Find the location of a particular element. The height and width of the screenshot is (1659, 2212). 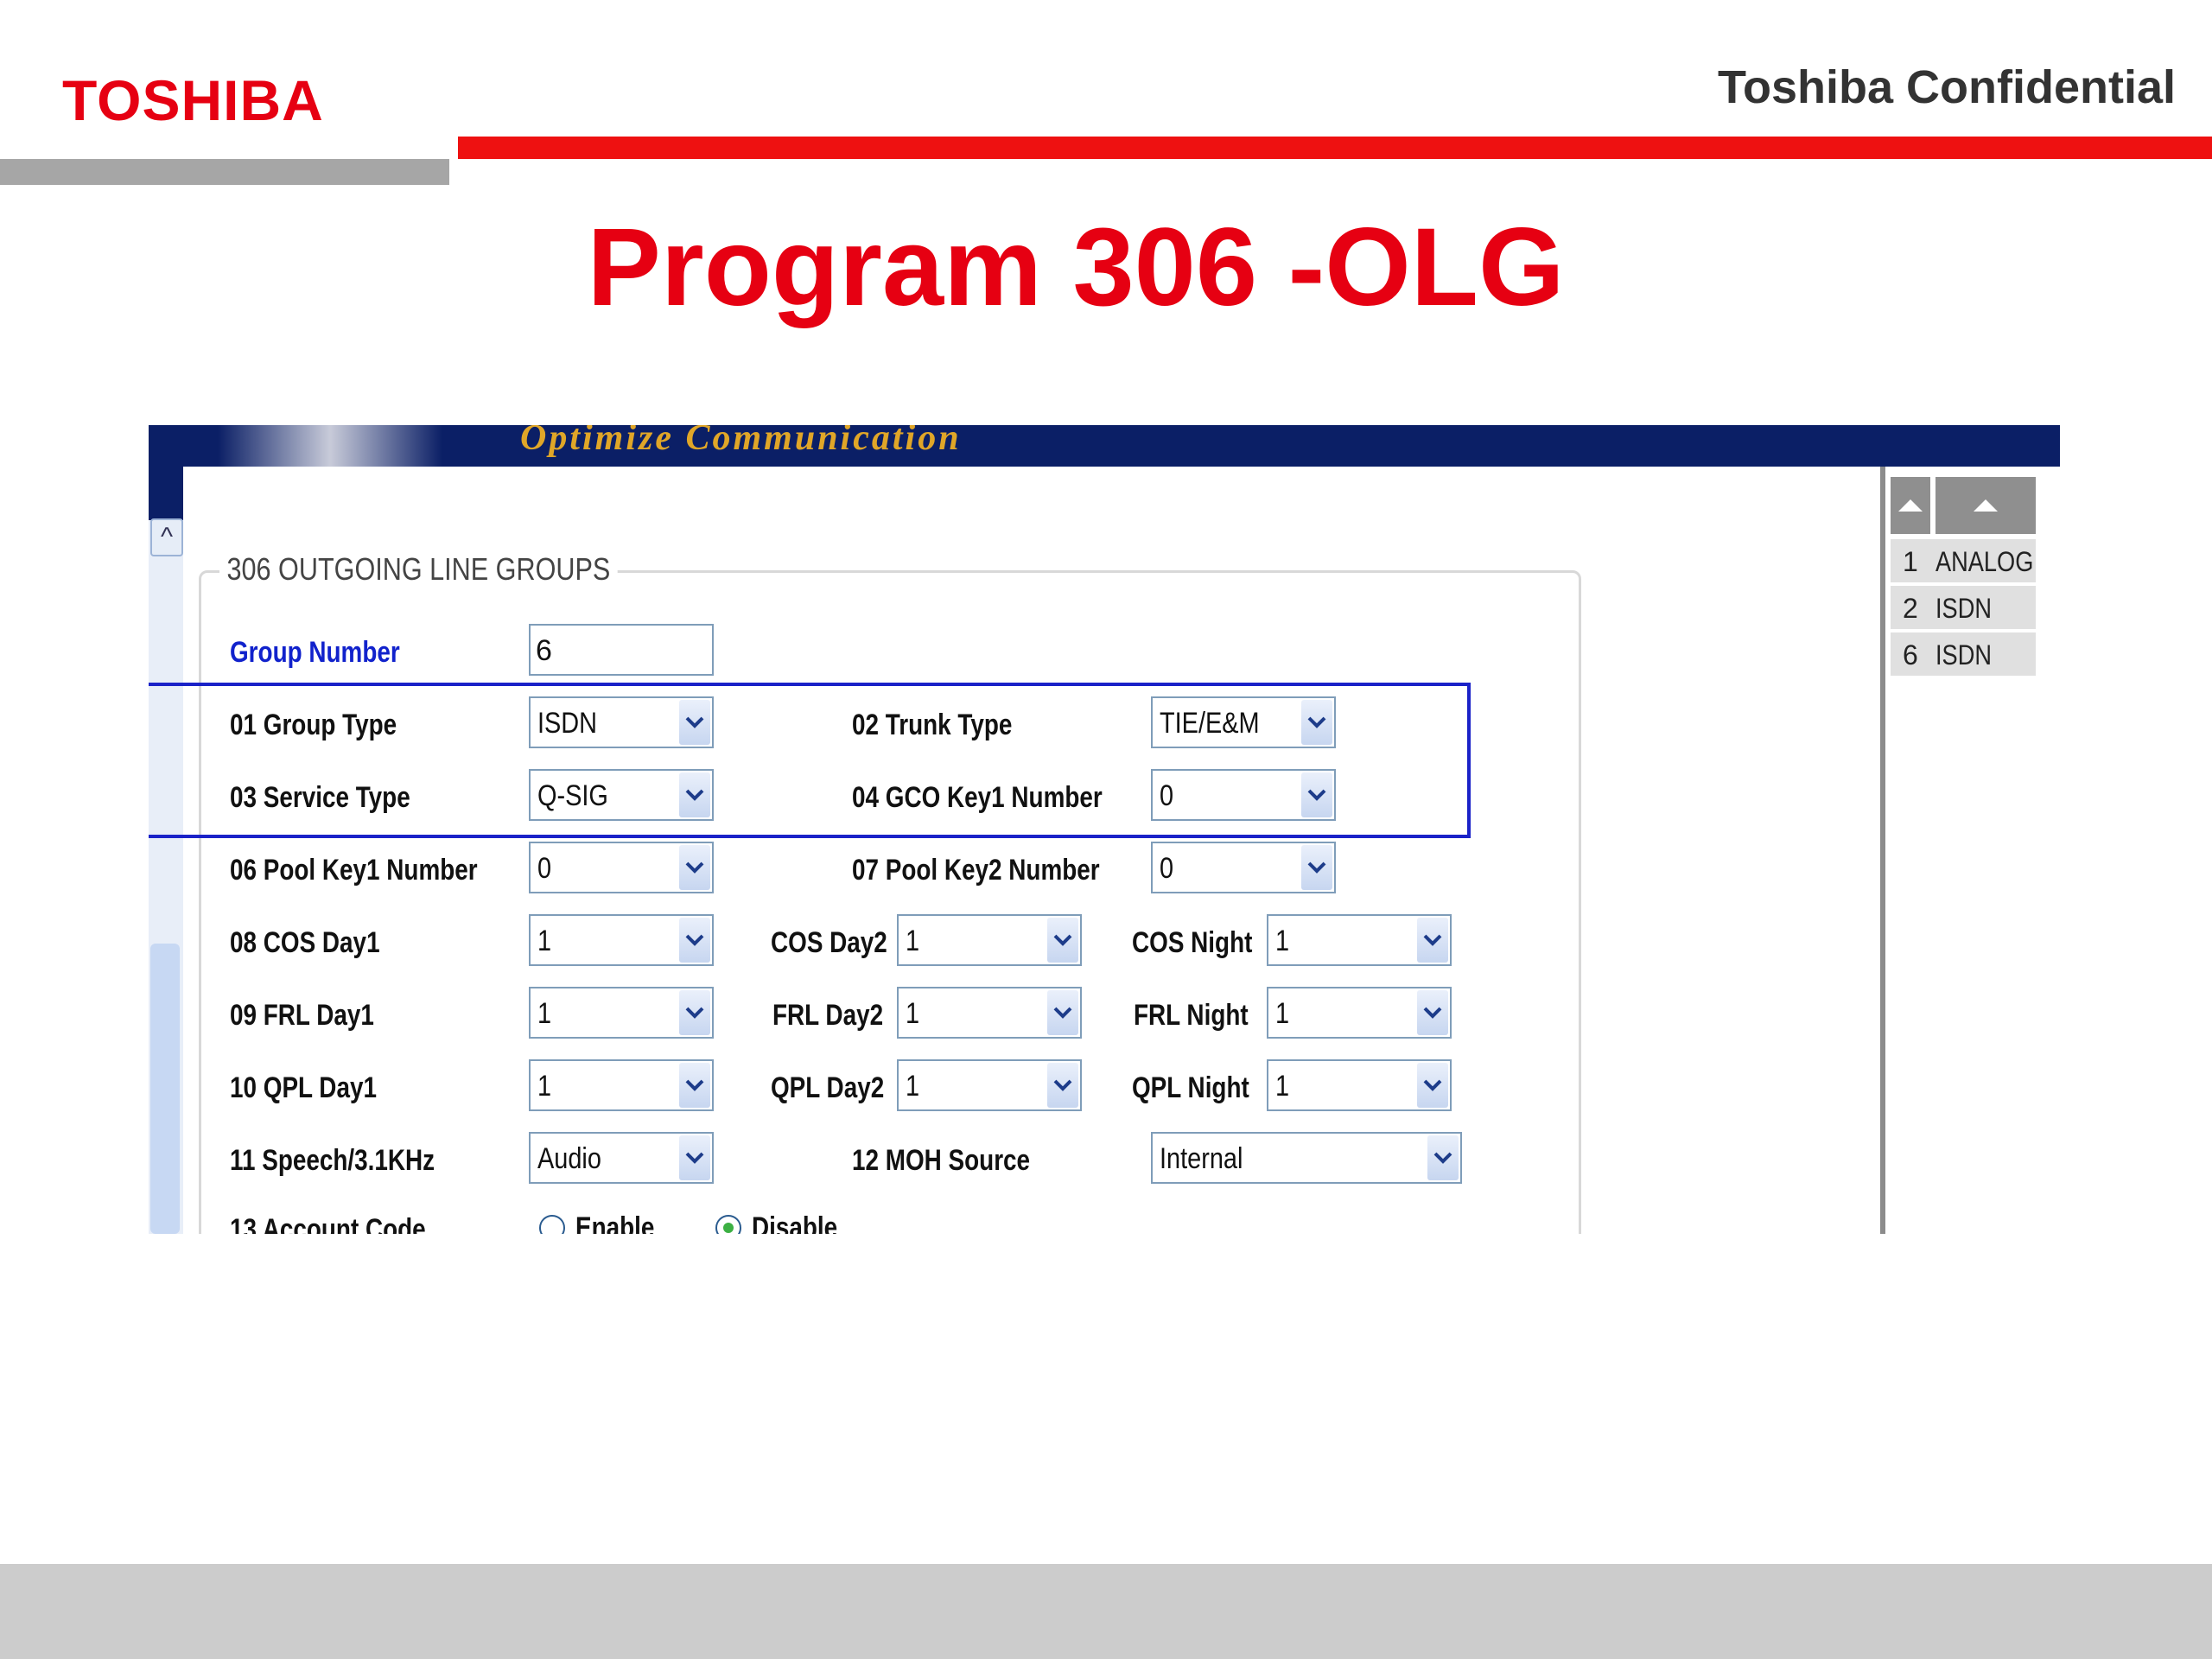

footer-bar is located at coordinates (1106, 1611).